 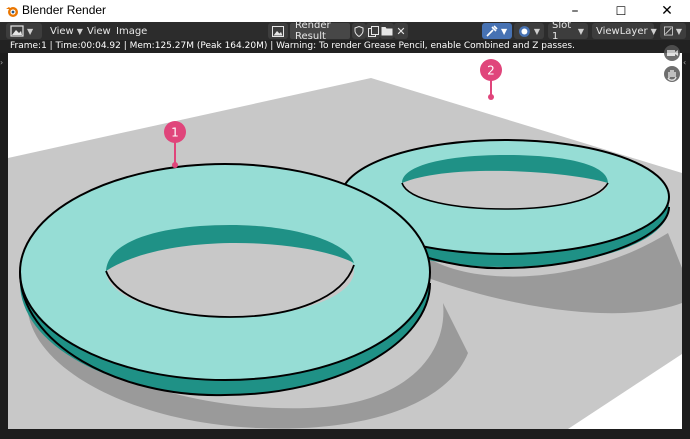 I want to click on pan-hand-icon, so click(x=672, y=74).